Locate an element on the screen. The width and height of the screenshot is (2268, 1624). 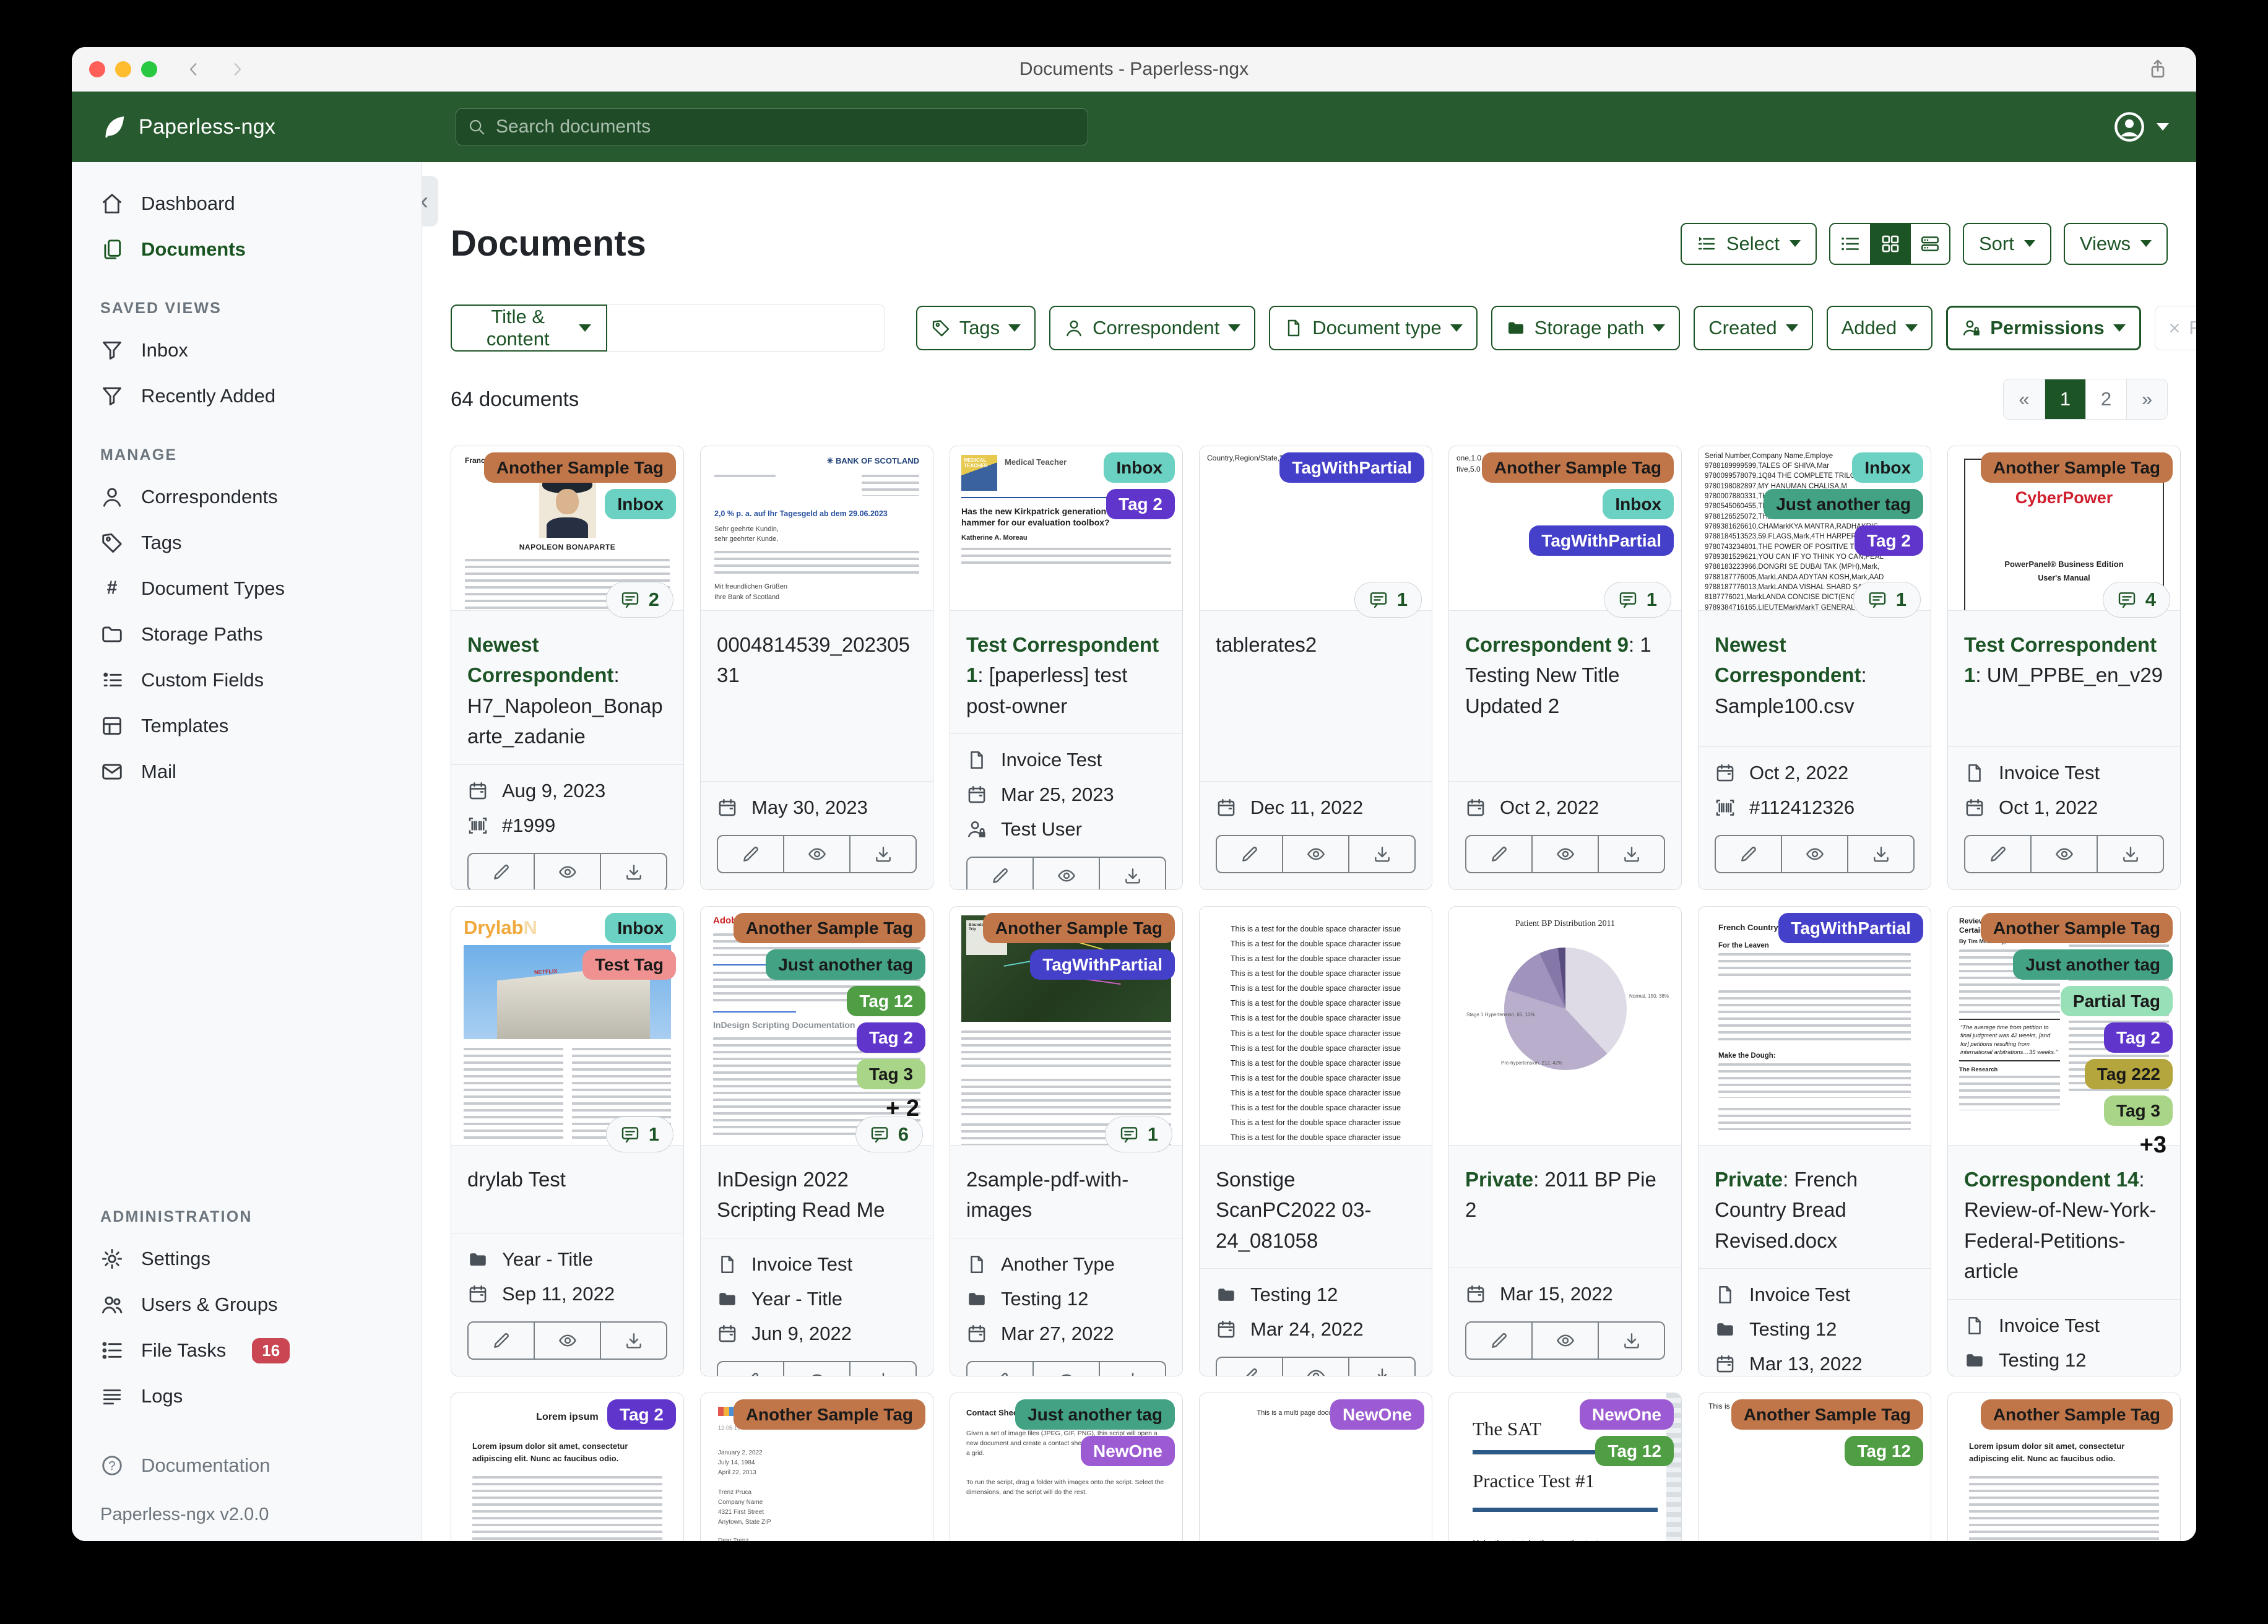
document-correspondent: Correspondent 14 is located at coordinates (2051, 1179).